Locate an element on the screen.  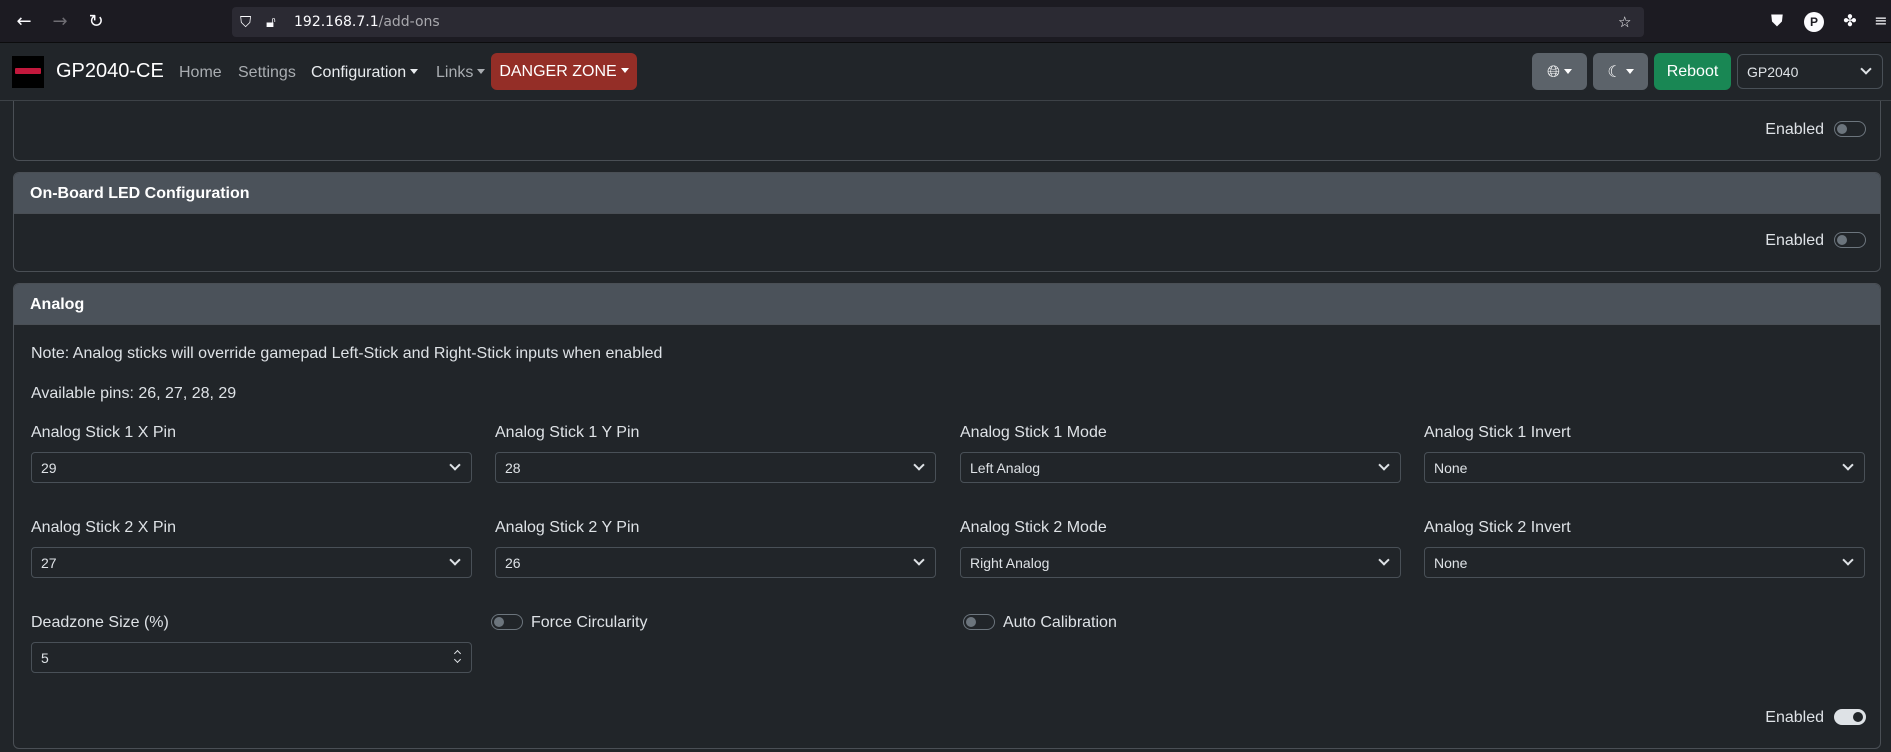
reboot-button: Reboot is located at coordinates (1692, 71).